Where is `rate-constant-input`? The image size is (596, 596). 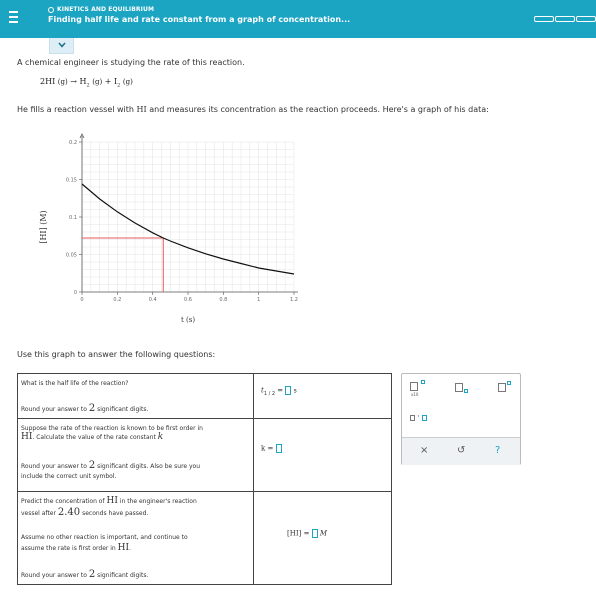 rate-constant-input is located at coordinates (278, 448).